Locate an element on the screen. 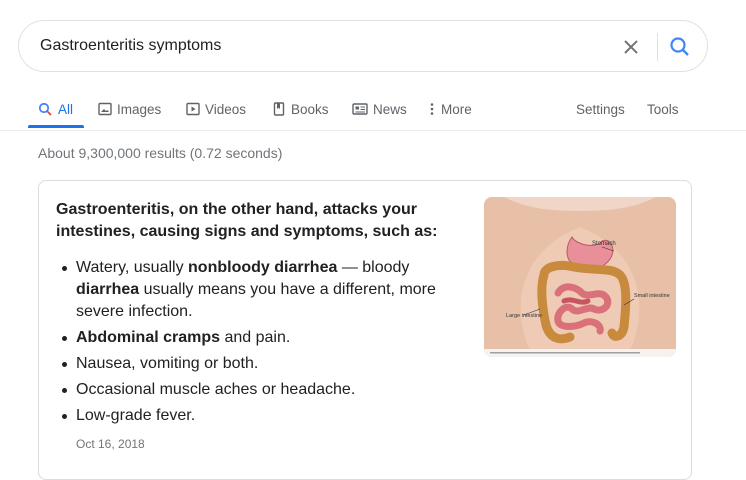  tab-label: More is located at coordinates (456, 109).